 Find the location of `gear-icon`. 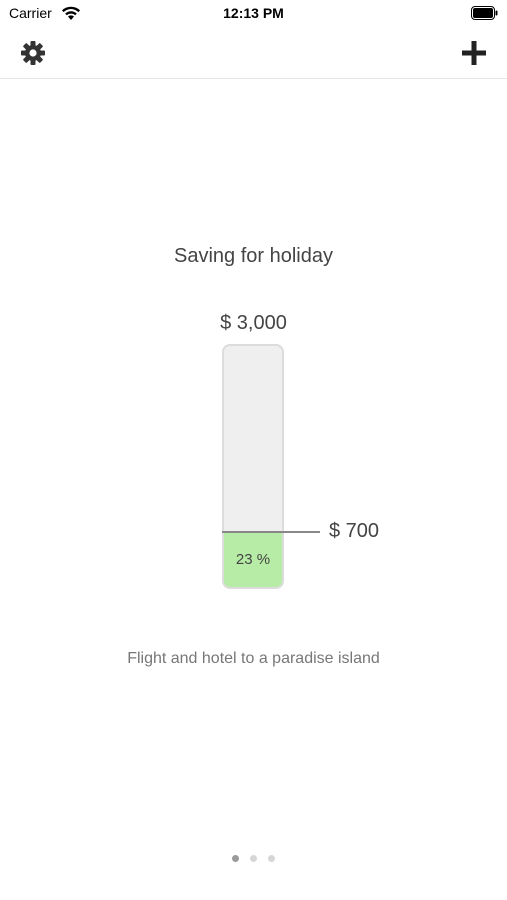

gear-icon is located at coordinates (33, 53).